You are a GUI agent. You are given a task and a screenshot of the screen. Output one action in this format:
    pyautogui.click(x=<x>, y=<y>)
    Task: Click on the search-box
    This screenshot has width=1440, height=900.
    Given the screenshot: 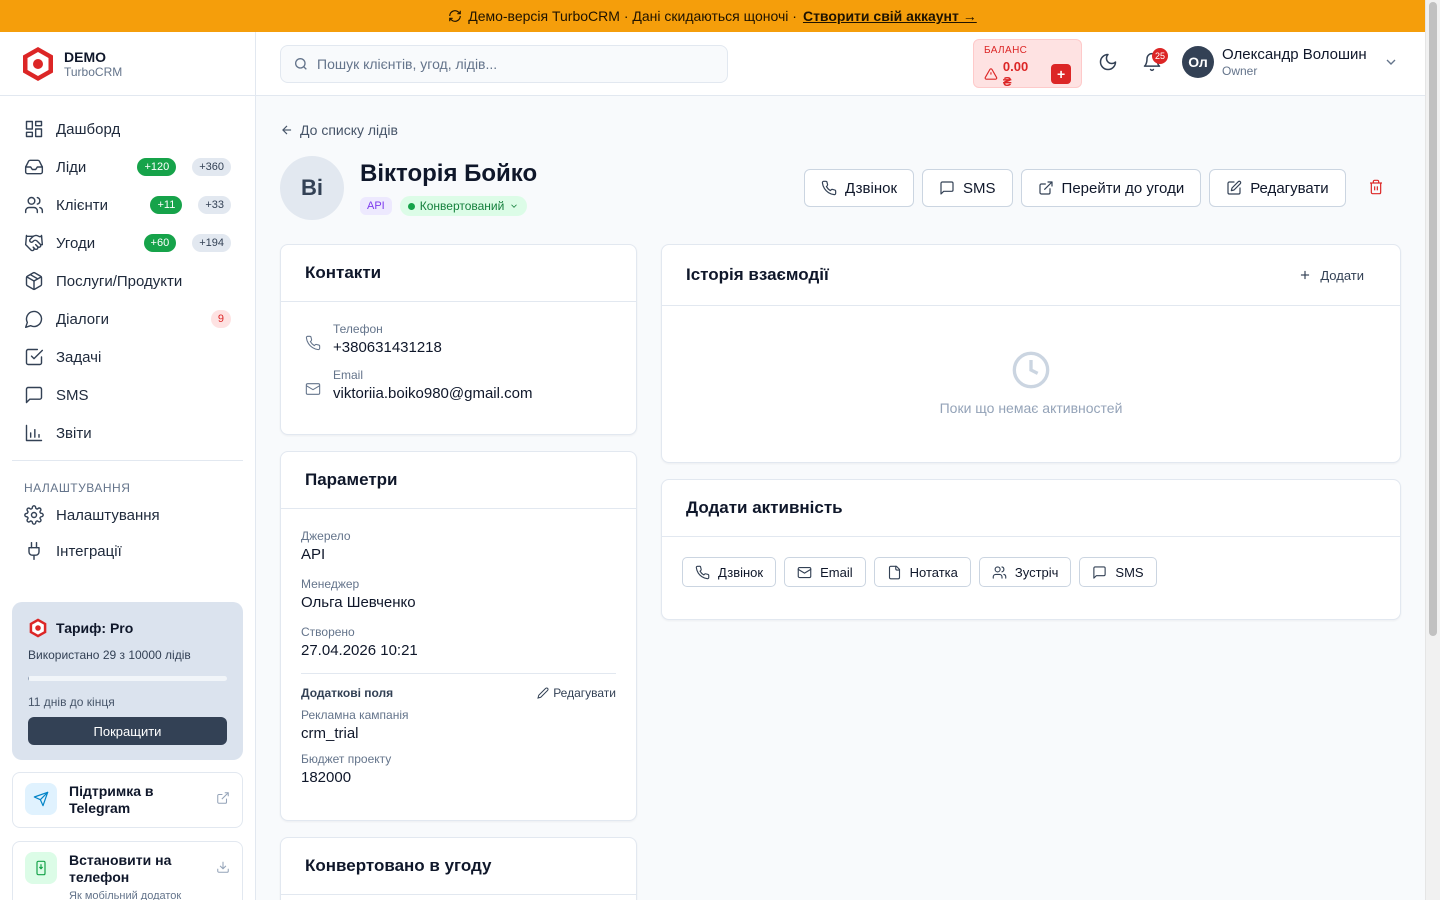 What is the action you would take?
    pyautogui.click(x=504, y=64)
    